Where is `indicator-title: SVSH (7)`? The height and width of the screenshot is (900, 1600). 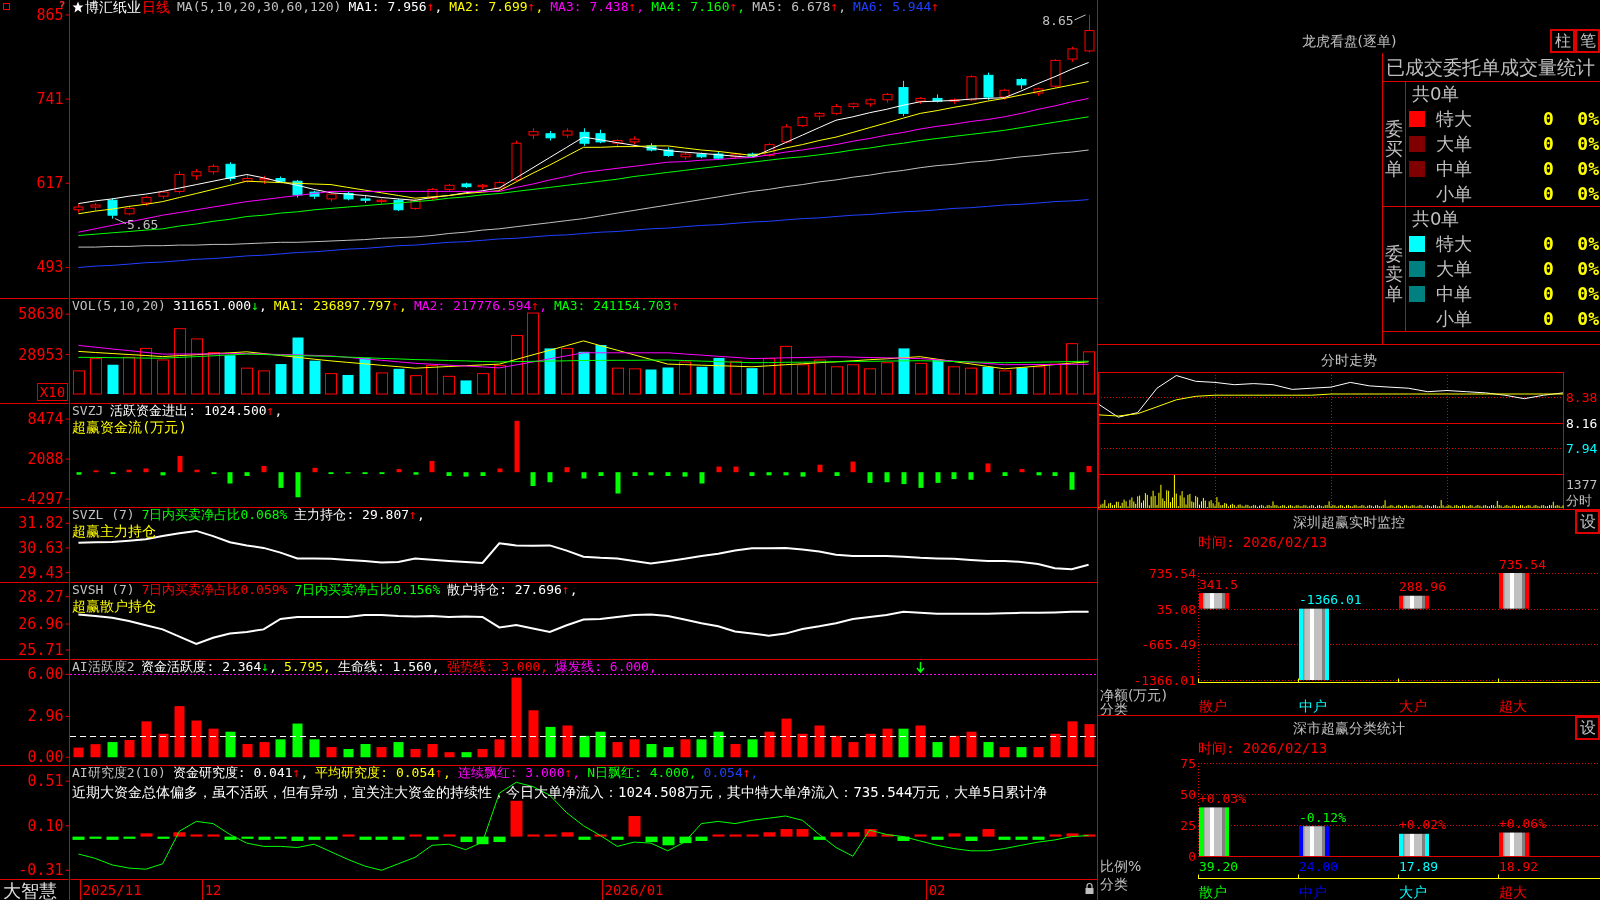
indicator-title: SVSH (7) is located at coordinates (103, 590).